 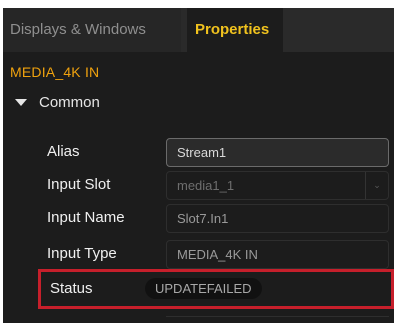 What do you see at coordinates (71, 288) in the screenshot?
I see `status-label: Status` at bounding box center [71, 288].